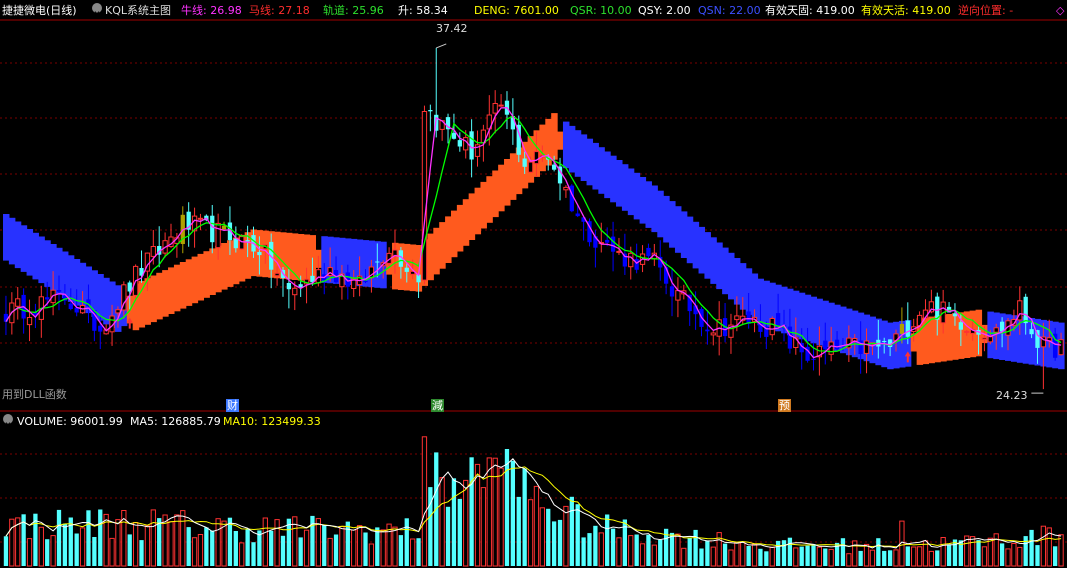 This screenshot has width=1067, height=568. Describe the element at coordinates (784, 405) in the screenshot. I see `event-tag-yu: 预` at that location.